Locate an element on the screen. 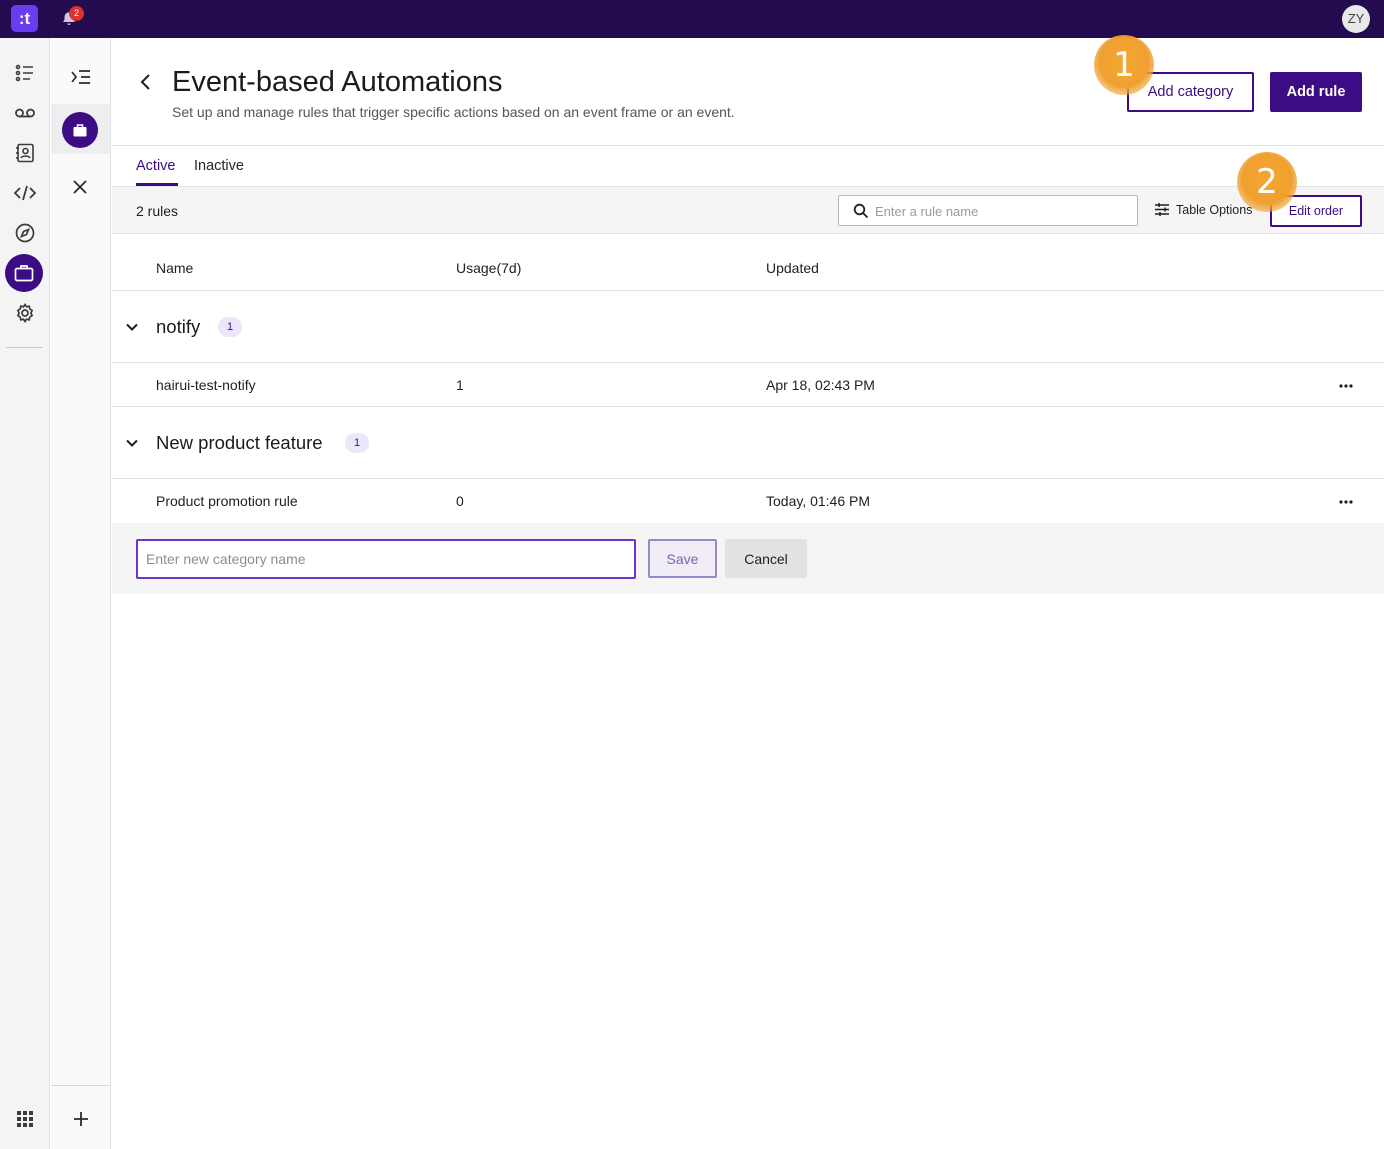 The width and height of the screenshot is (1384, 1149). rule-count: 2 rules is located at coordinates (157, 211).